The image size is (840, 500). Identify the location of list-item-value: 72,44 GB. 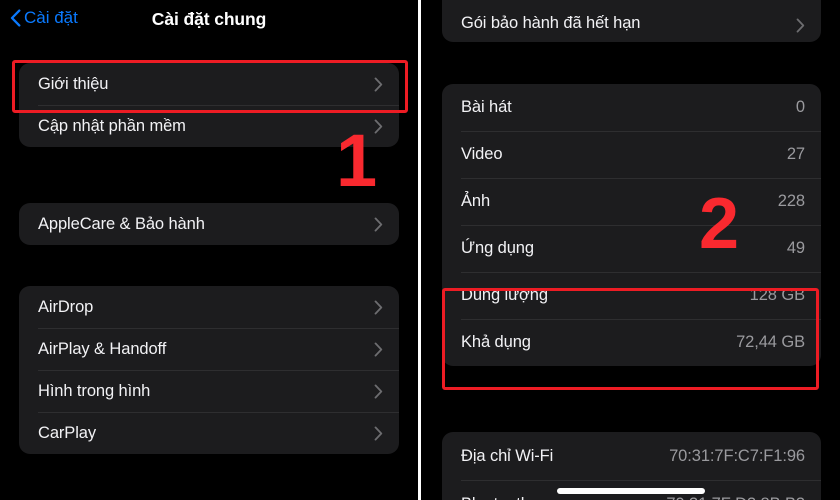
(770, 342).